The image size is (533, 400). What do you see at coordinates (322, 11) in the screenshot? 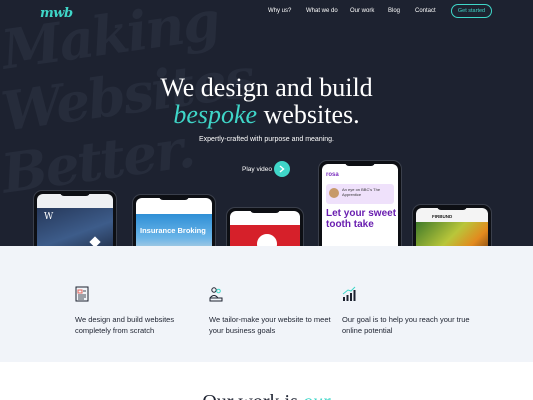
I see `nav-what-we-do: What we do` at bounding box center [322, 11].